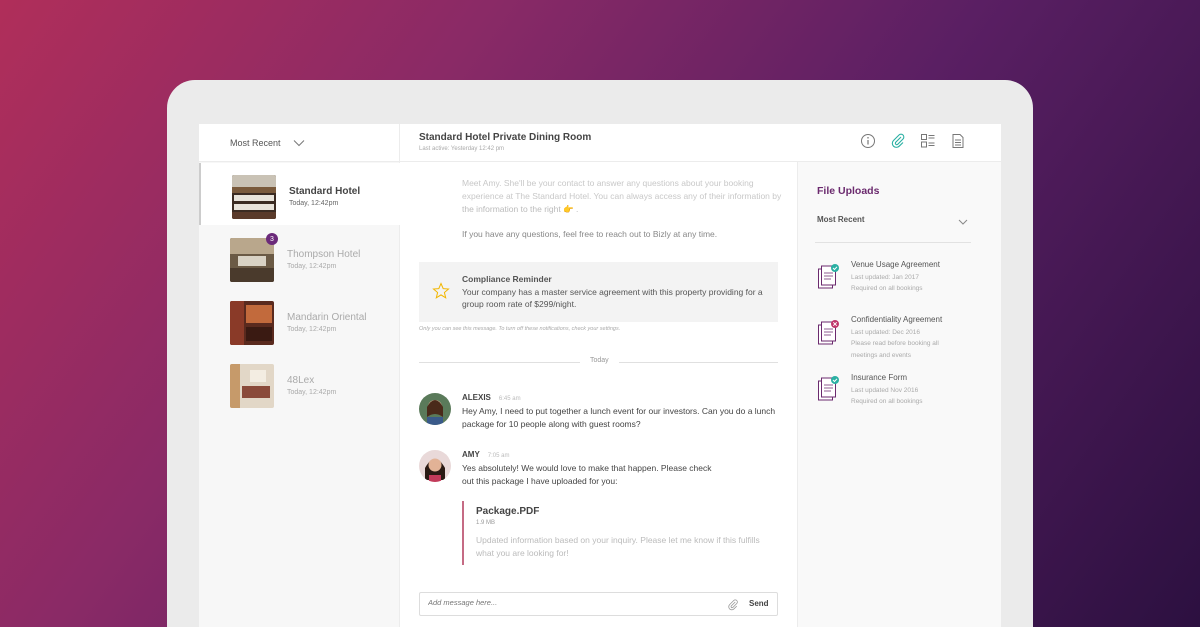  What do you see at coordinates (507, 511) in the screenshot?
I see `attachment-name: Package.PDF` at bounding box center [507, 511].